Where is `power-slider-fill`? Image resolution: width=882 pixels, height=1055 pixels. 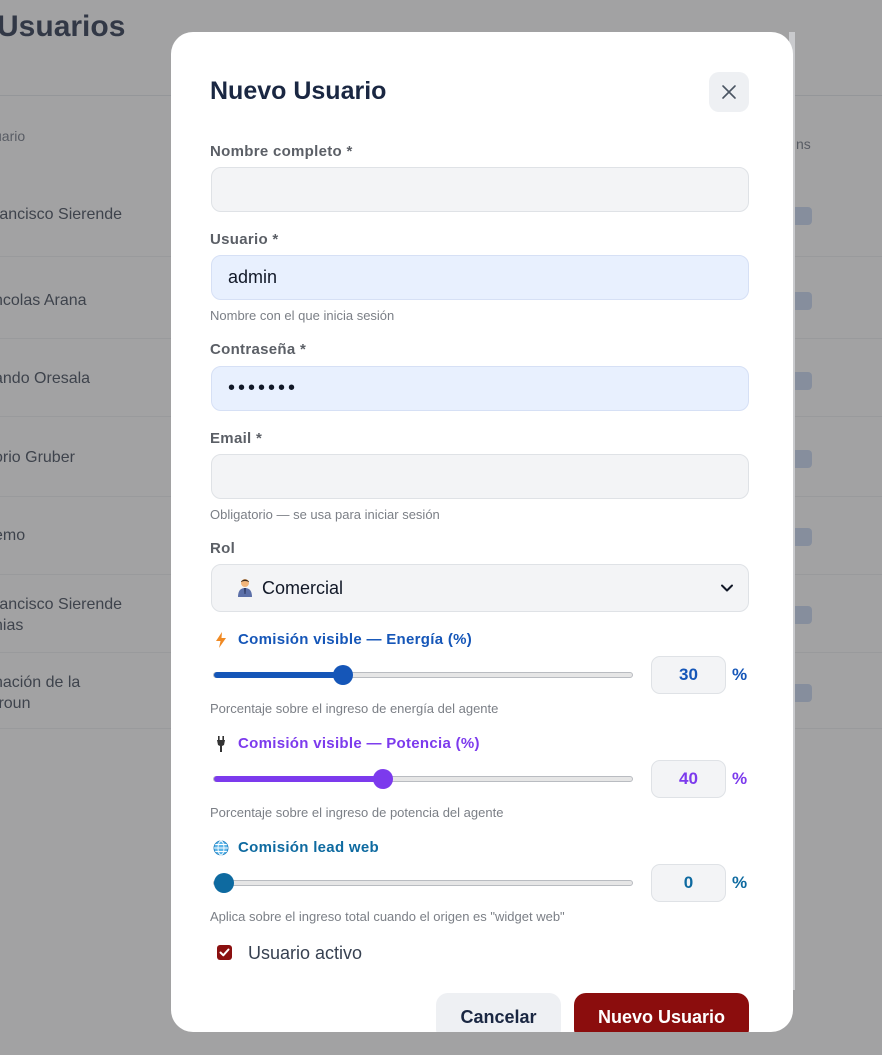
power-slider-fill is located at coordinates (299, 779).